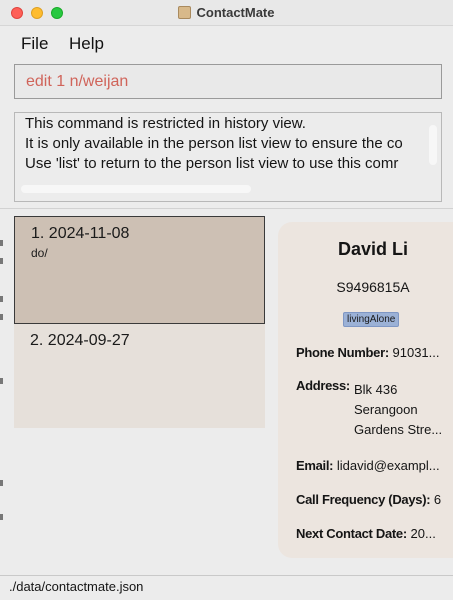  I want to click on history-item: 1. 2024-11-08 do/, so click(139, 270).